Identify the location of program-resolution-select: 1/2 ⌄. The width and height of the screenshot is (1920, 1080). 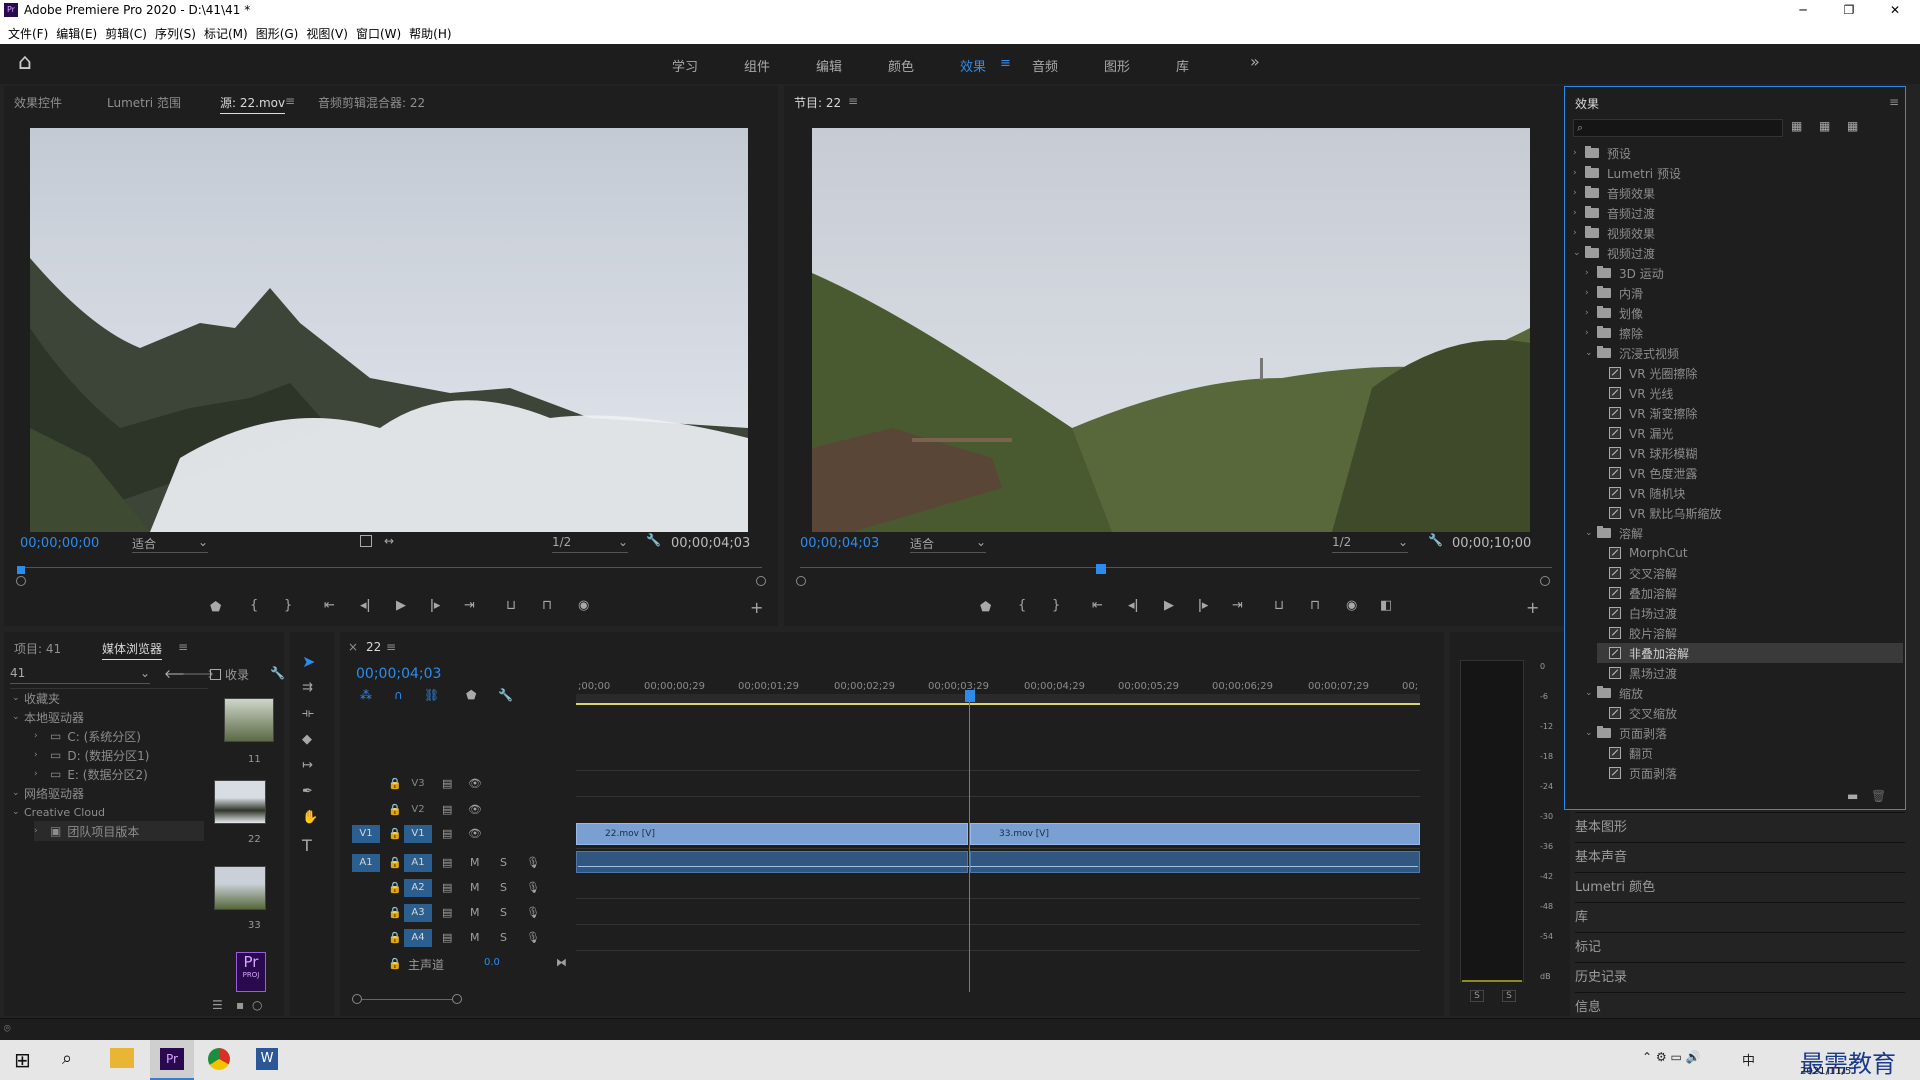
(1370, 544).